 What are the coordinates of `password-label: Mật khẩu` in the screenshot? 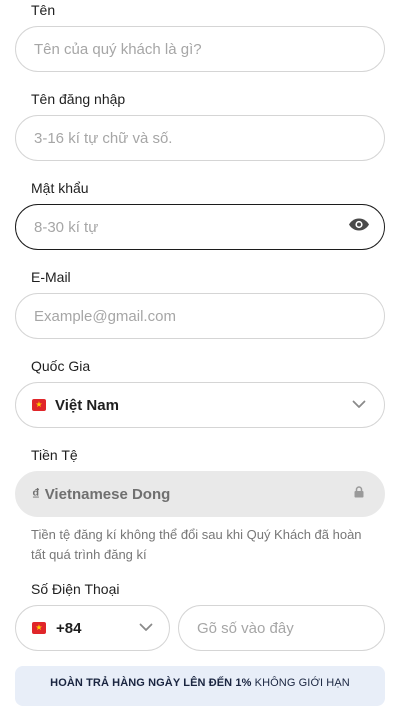 It's located at (60, 188).